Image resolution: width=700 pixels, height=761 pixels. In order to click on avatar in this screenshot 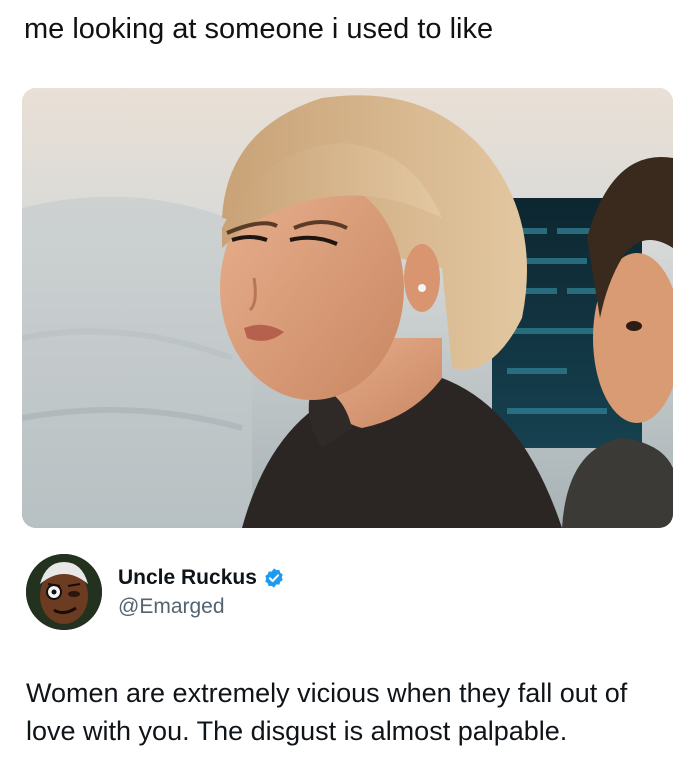, I will do `click(64, 592)`.